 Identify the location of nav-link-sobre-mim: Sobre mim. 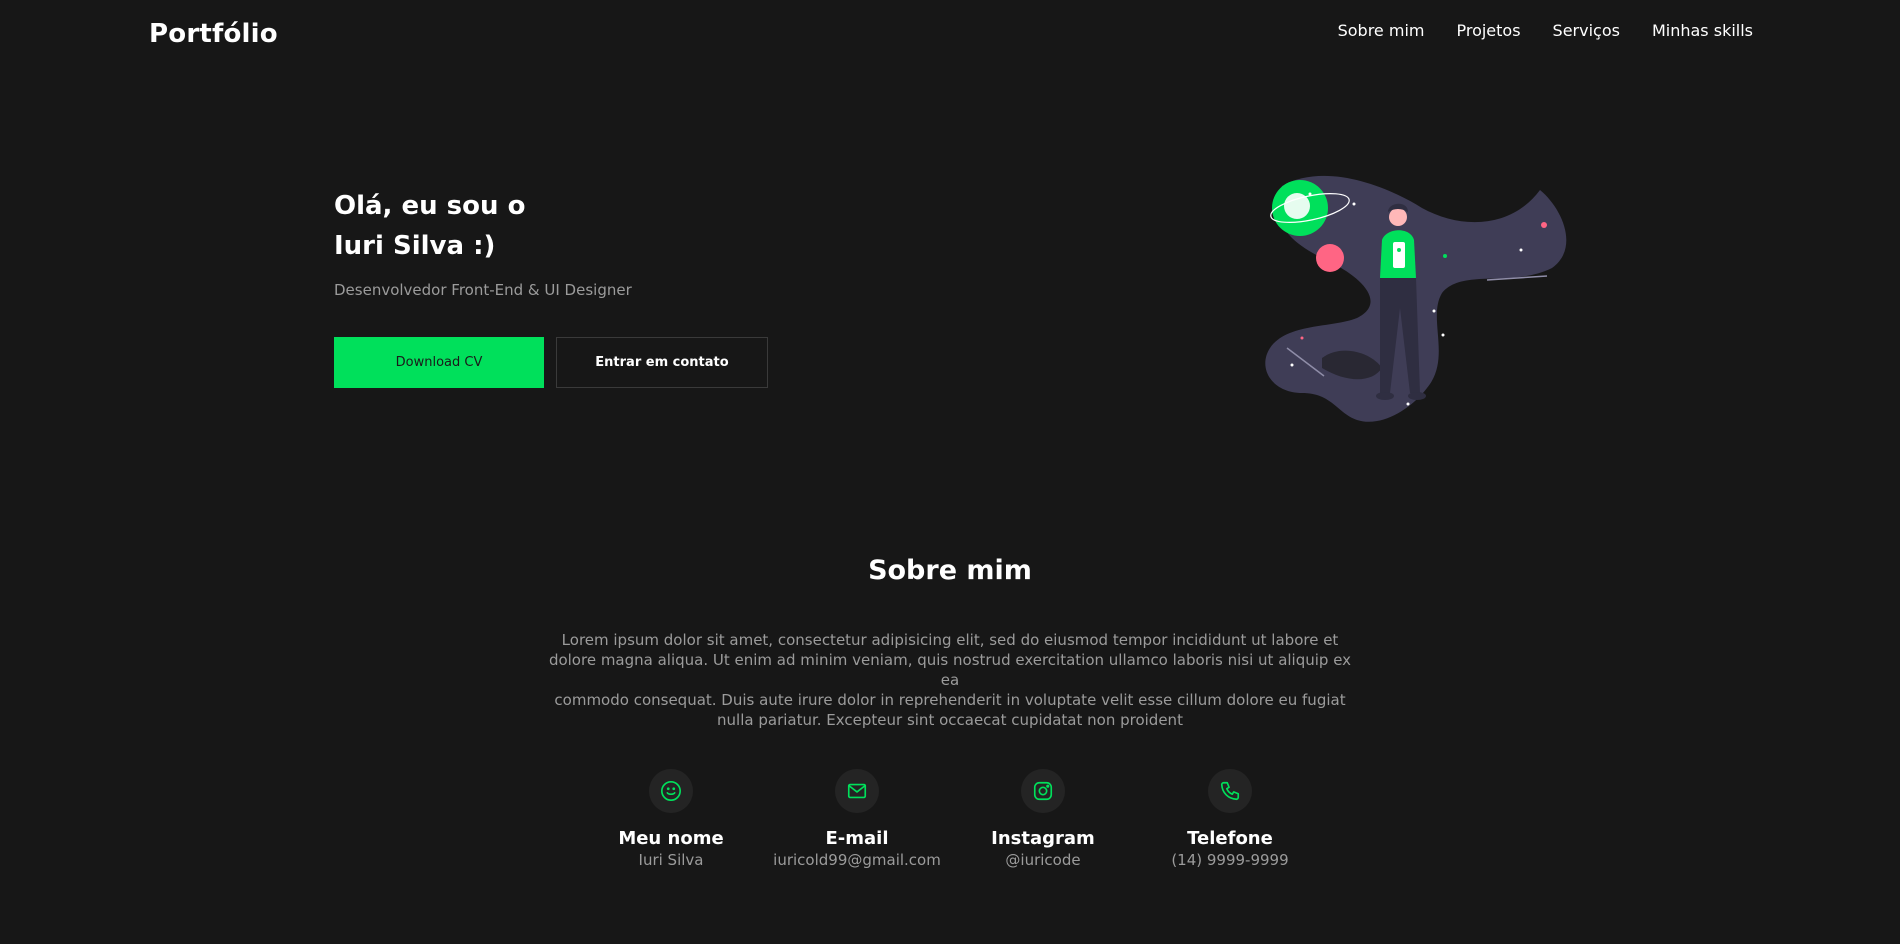
(1381, 30).